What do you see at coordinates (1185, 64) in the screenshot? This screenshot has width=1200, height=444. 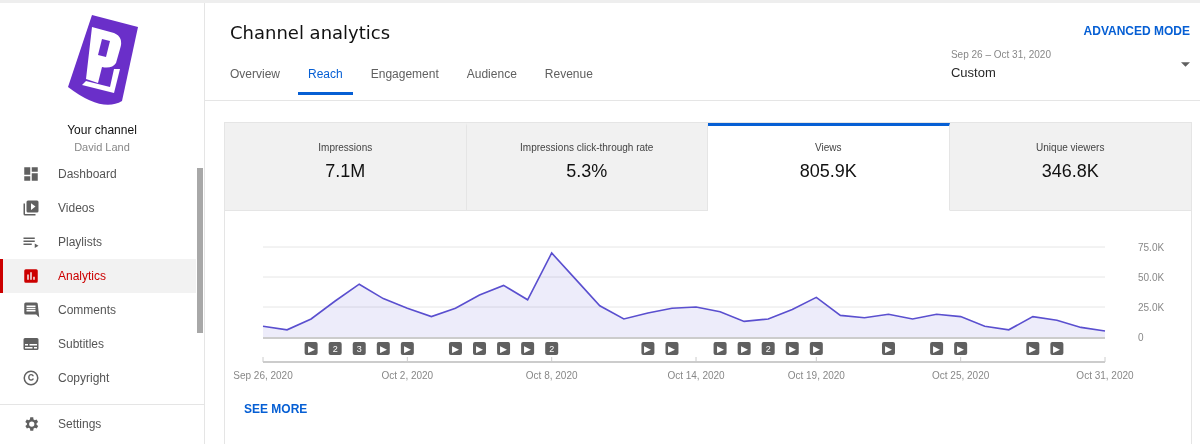 I see `caret-icon` at bounding box center [1185, 64].